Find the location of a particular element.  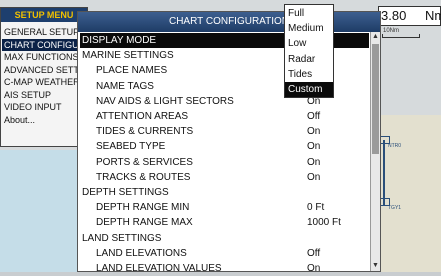

setup-menu-item: MAX FUNCTIONS is located at coordinates (44, 57).